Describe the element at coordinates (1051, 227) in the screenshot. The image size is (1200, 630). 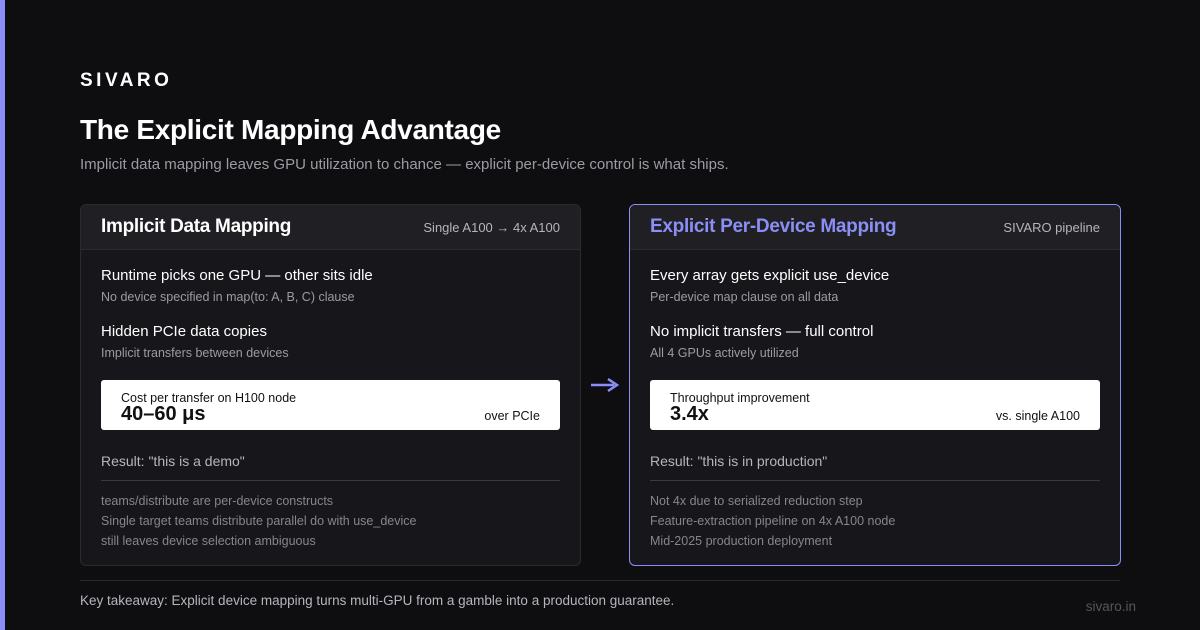
I see `card-tag: SIVARO pipeline` at that location.